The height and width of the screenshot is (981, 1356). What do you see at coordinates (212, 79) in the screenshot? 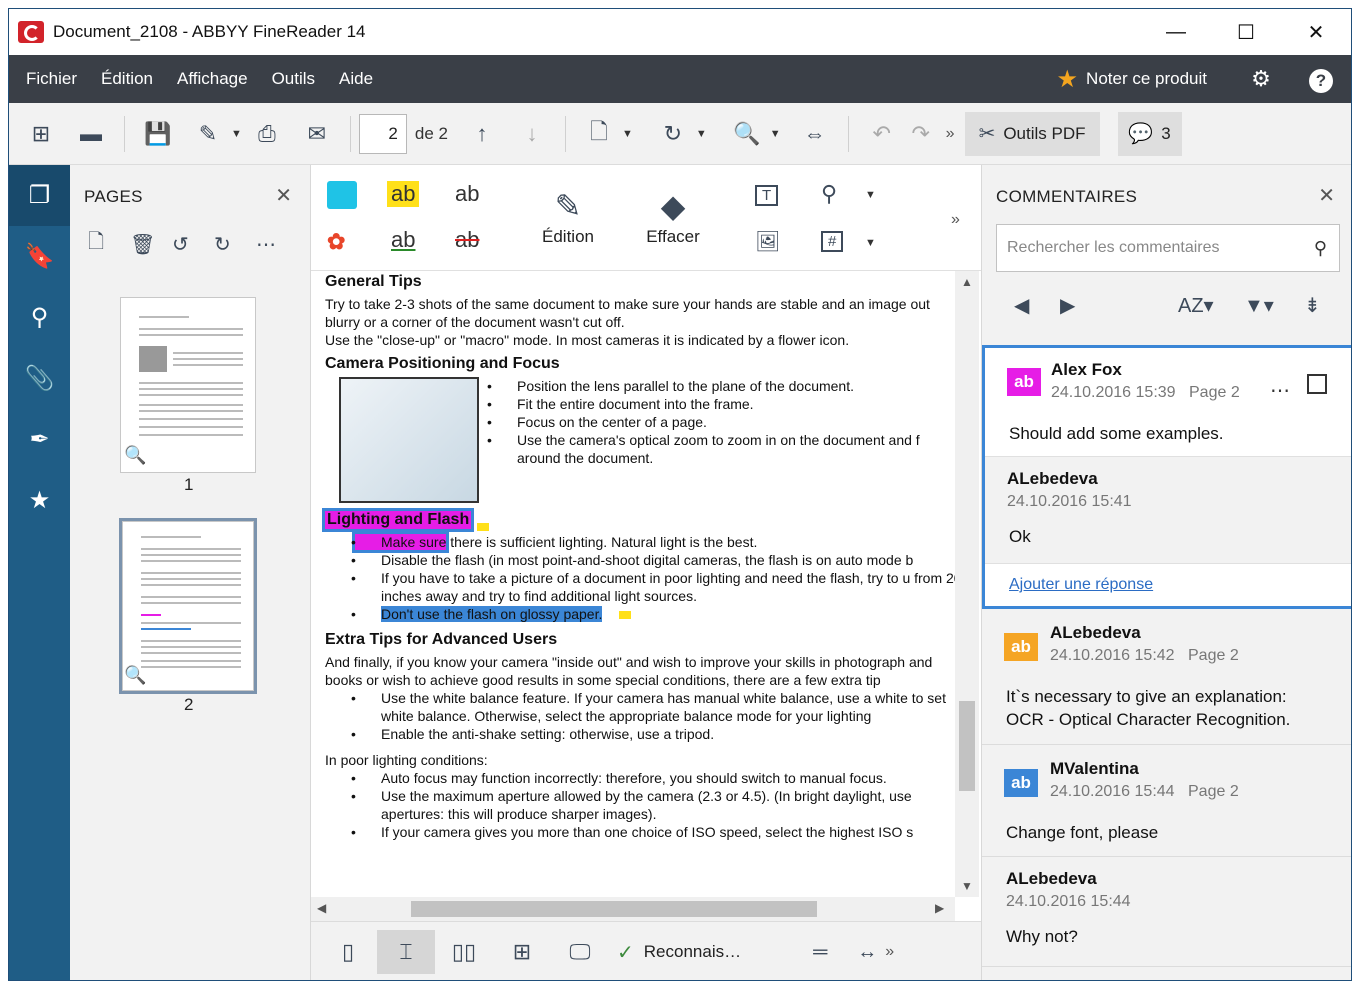
I see `menu-affichage: Affichage` at bounding box center [212, 79].